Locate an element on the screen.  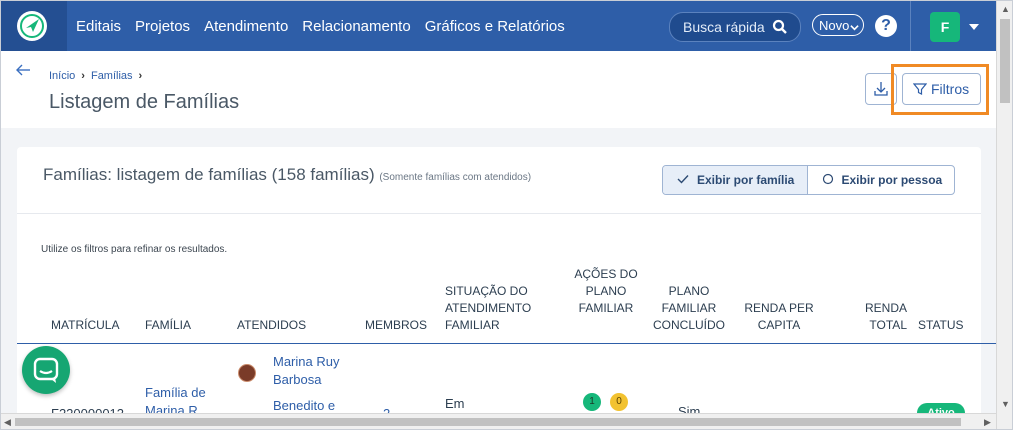
horizontal-scrollbar: ◀ ▶ is located at coordinates (498, 421).